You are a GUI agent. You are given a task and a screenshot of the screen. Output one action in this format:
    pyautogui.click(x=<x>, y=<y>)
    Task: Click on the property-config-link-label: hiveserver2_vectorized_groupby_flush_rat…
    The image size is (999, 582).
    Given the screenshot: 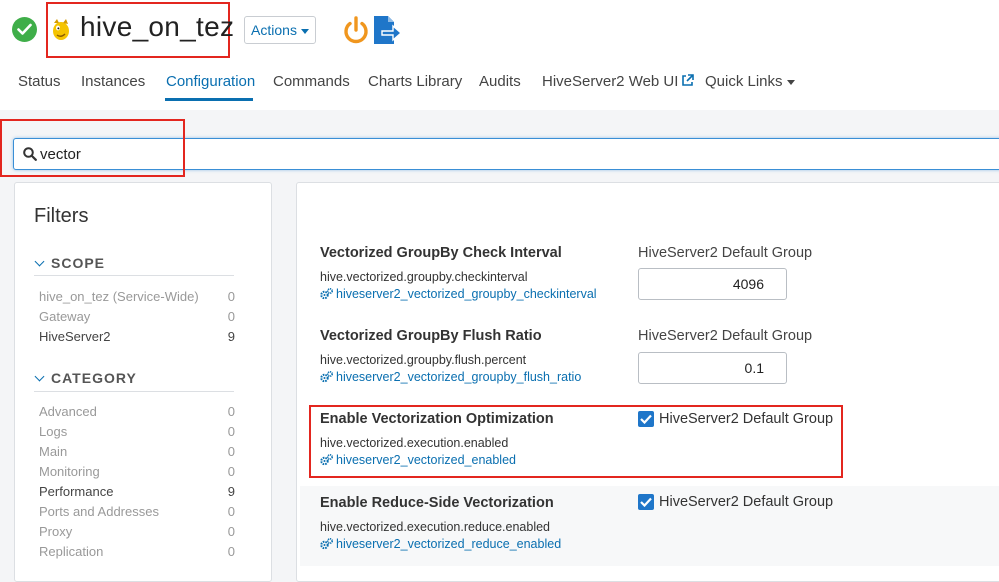 What is the action you would take?
    pyautogui.click(x=459, y=377)
    